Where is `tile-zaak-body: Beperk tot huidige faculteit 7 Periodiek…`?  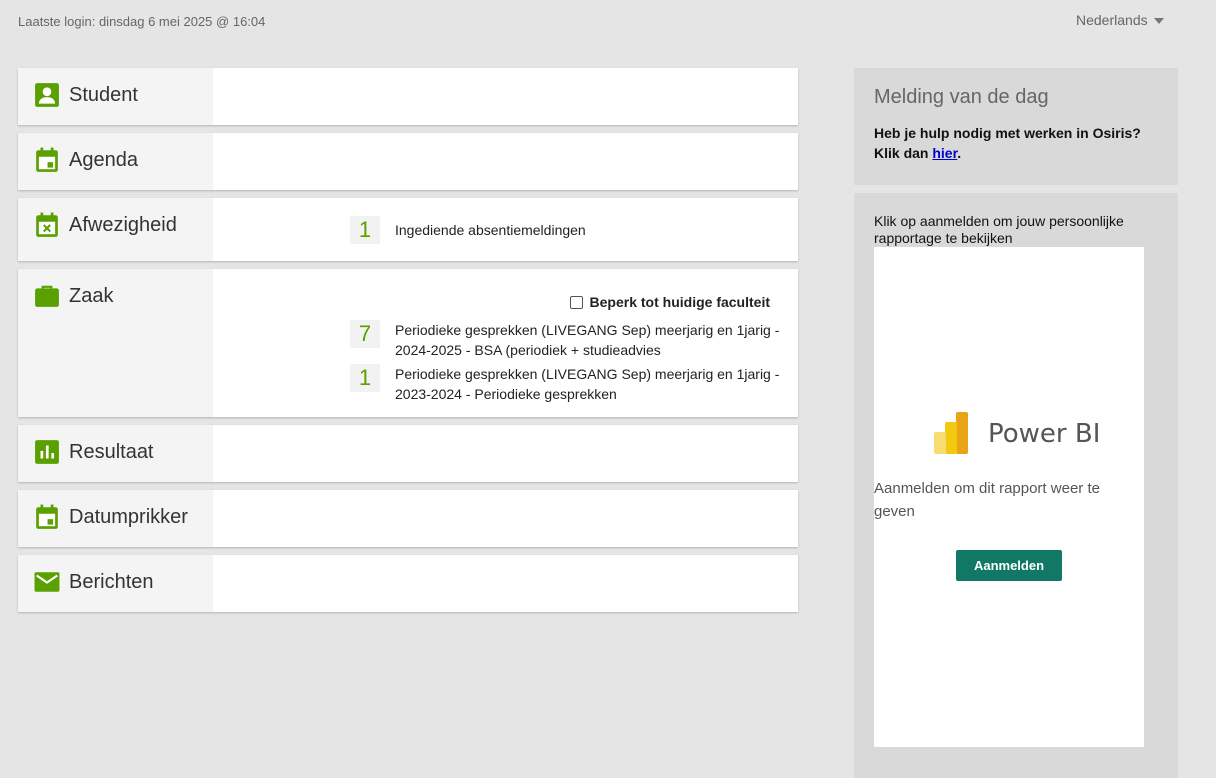 tile-zaak-body: Beperk tot huidige faculteit 7 Periodiek… is located at coordinates (505, 343).